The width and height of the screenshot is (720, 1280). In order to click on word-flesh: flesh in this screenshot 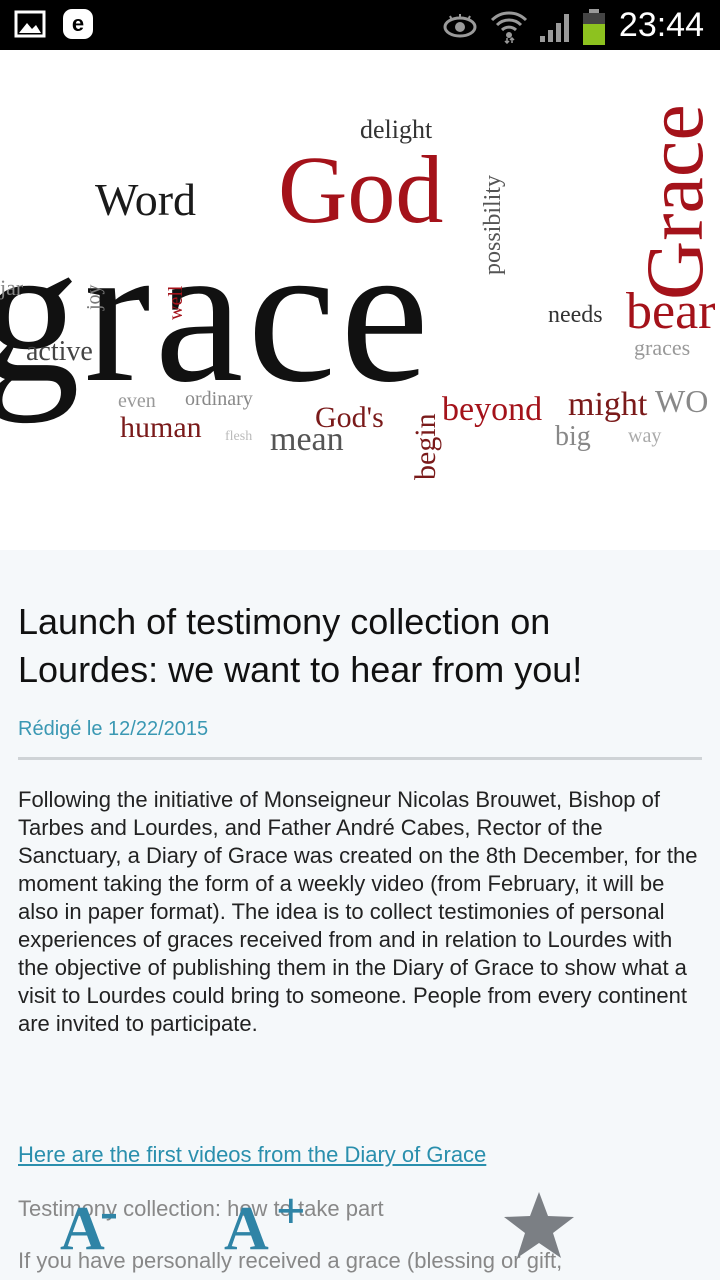, I will do `click(238, 436)`.